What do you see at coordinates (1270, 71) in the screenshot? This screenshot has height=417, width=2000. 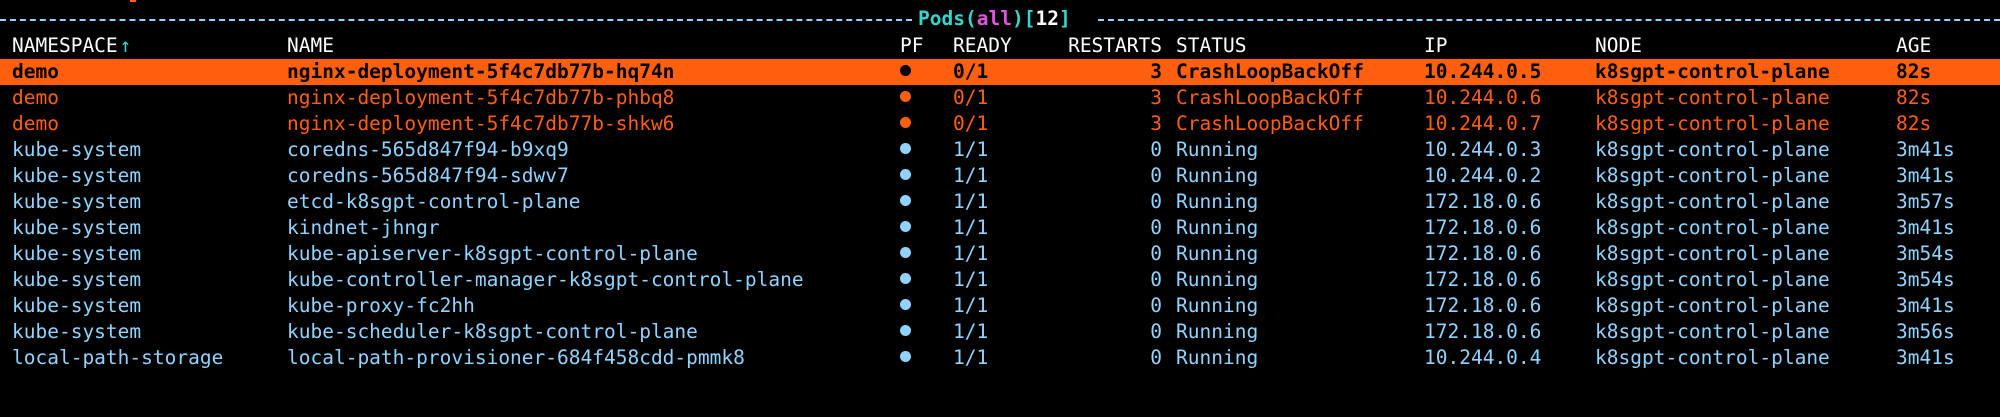 I see `pod-status: CrashLoopBackOff` at bounding box center [1270, 71].